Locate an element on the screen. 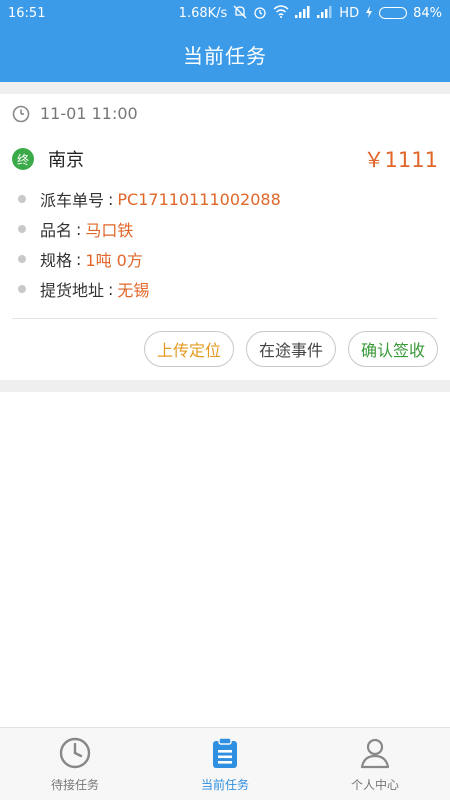 The width and height of the screenshot is (450, 800). task-time-row: 11-01 11:00 is located at coordinates (75, 113).